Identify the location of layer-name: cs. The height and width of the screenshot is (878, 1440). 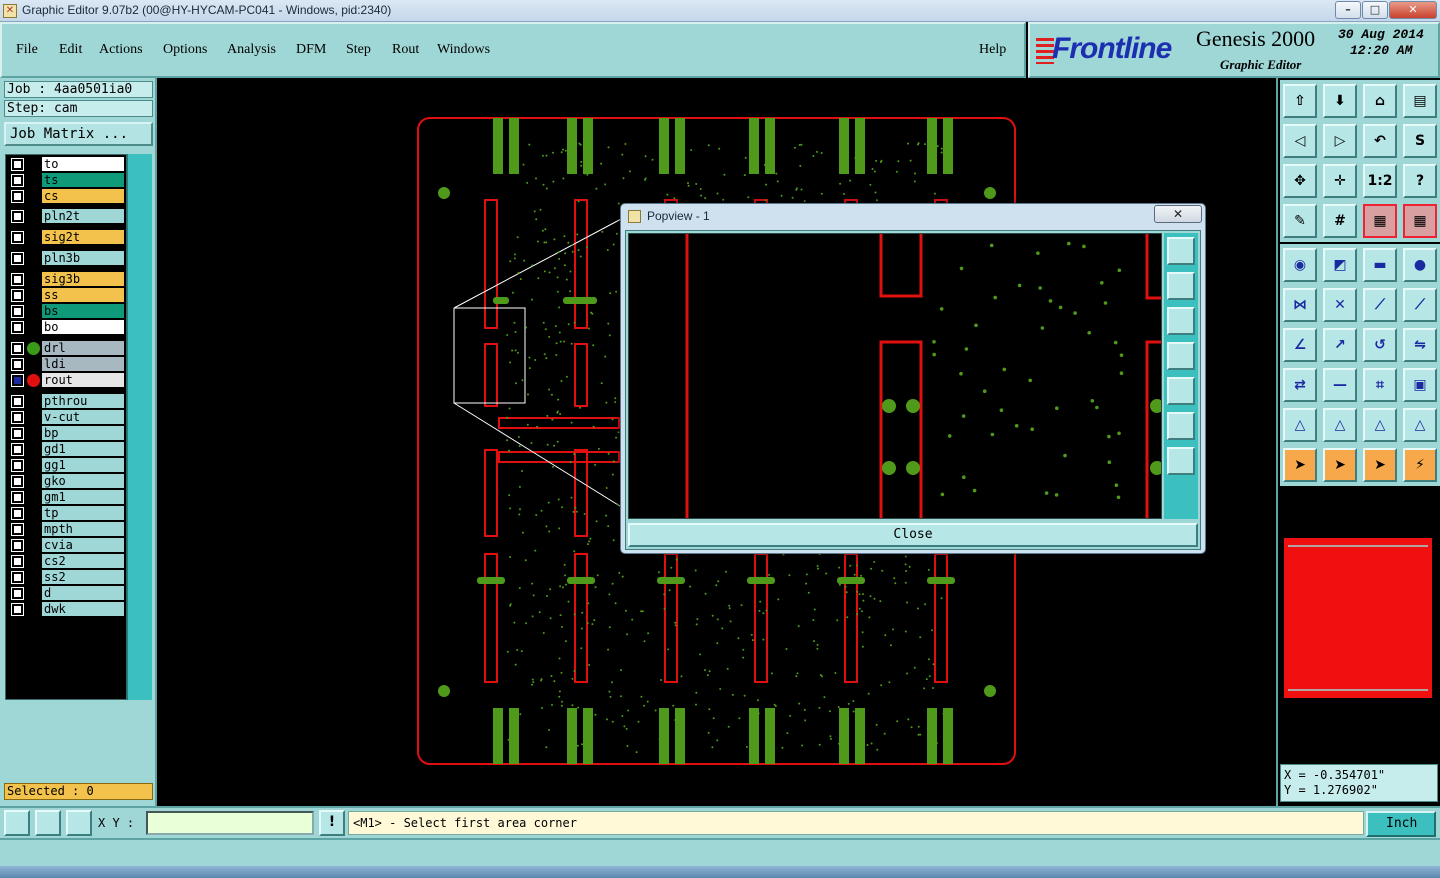
(83, 196).